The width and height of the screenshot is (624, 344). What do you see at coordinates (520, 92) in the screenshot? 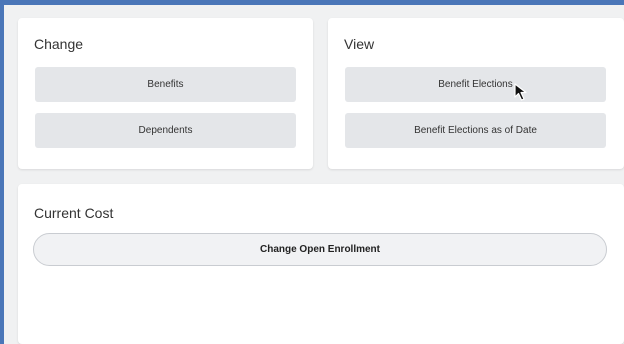
I see `mouse-pointer-icon` at bounding box center [520, 92].